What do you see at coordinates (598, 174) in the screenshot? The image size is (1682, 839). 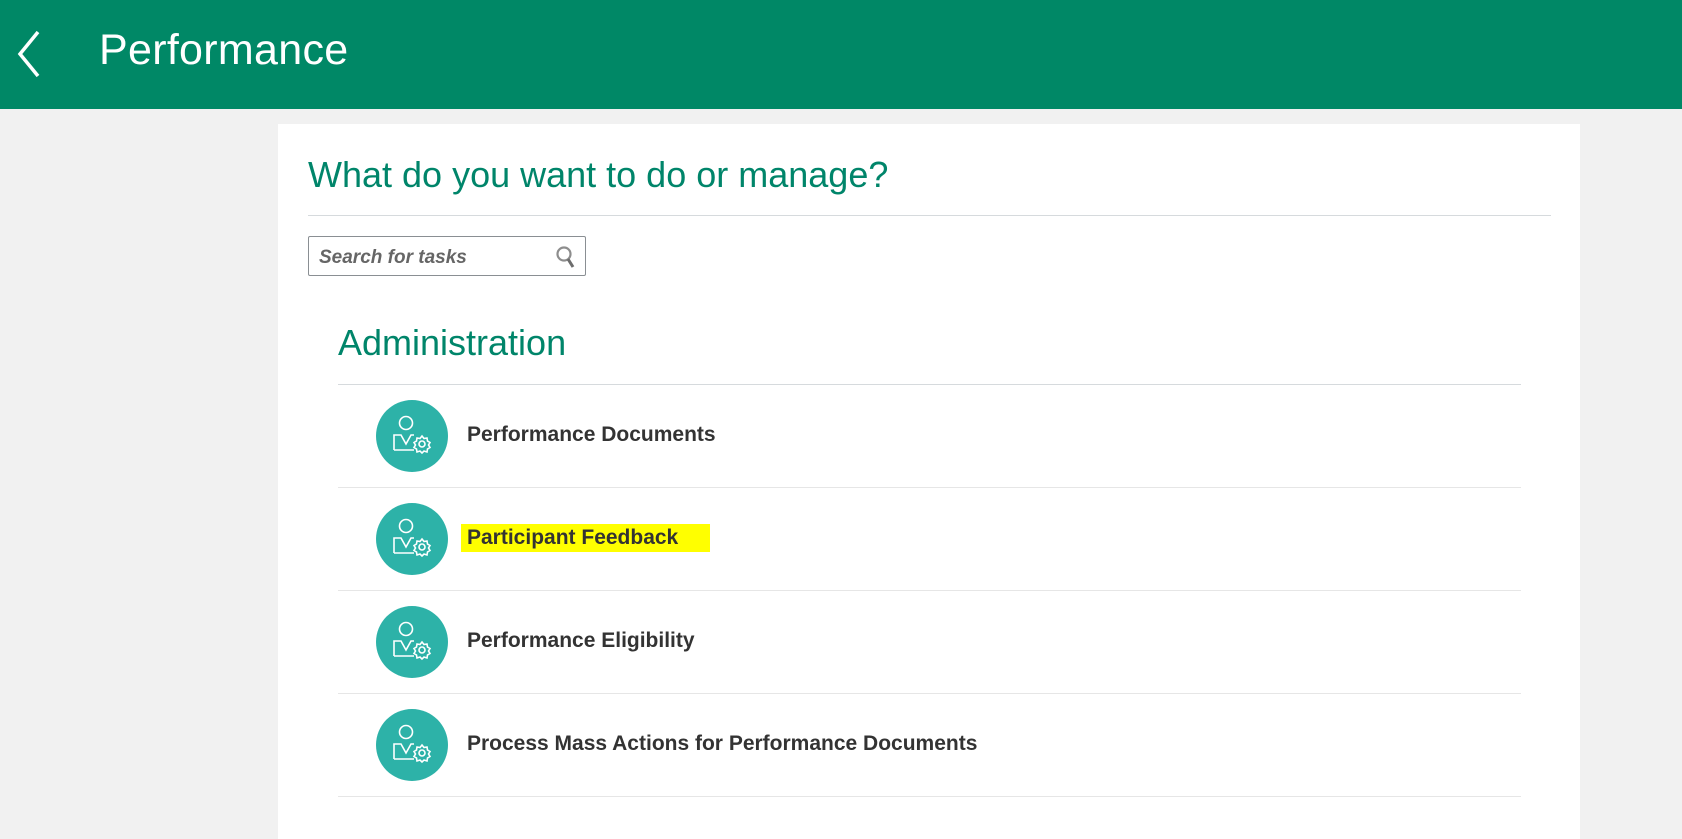 I see `question-heading: What do you want to do or manage?` at bounding box center [598, 174].